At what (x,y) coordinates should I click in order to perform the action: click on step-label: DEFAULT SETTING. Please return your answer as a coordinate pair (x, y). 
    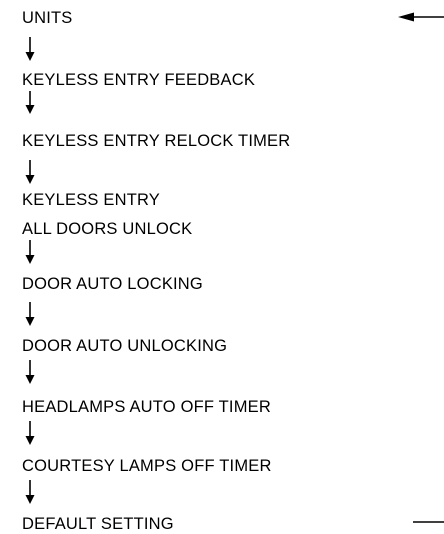
    Looking at the image, I should click on (98, 524).